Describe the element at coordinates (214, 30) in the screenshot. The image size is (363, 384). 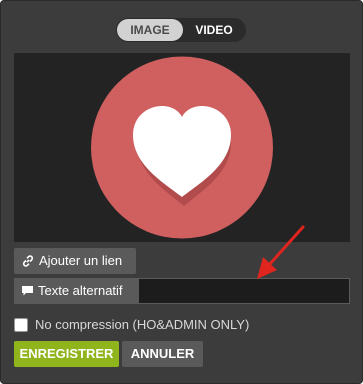
I see `tab-video: VIDEO` at that location.